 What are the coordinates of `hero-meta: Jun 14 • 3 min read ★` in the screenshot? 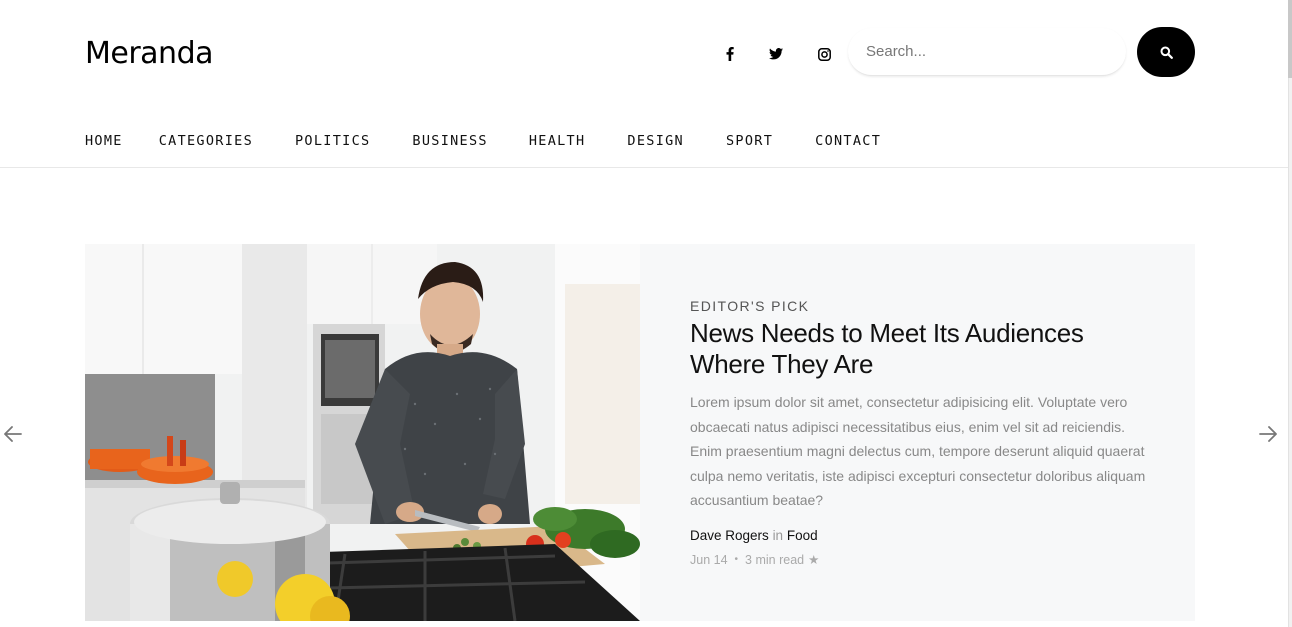 It's located at (754, 560).